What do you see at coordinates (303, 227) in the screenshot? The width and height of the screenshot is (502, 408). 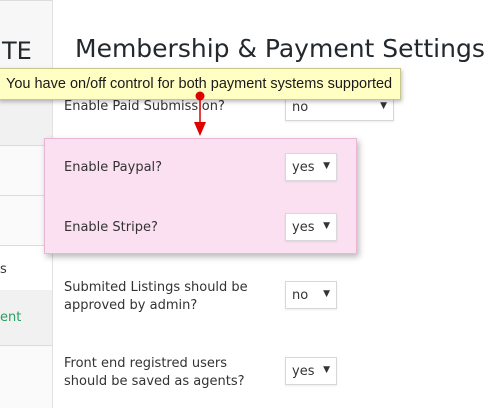 I see `stripe-value: yes` at bounding box center [303, 227].